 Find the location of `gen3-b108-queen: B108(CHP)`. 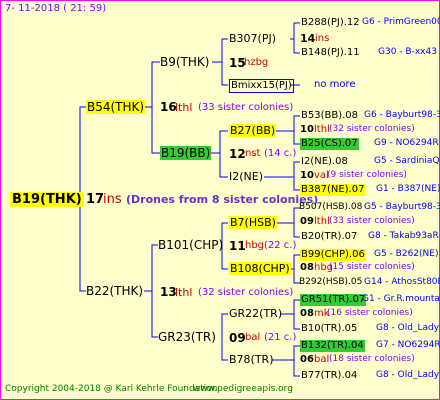

gen3-b108-queen: B108(CHP) is located at coordinates (260, 268).